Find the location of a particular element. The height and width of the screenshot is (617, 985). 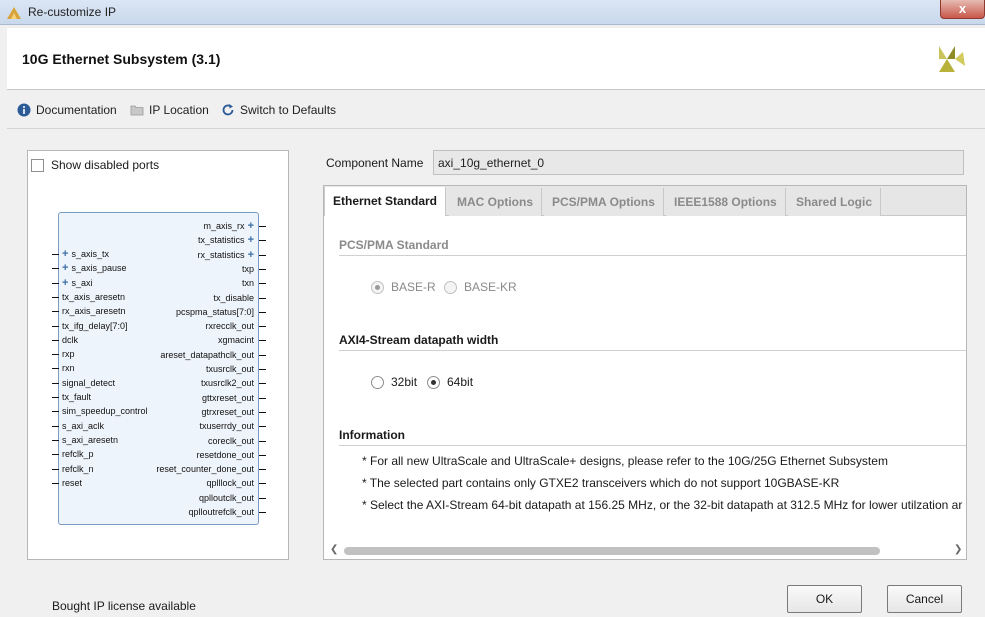

port-right: qplloutrefclk_out is located at coordinates (221, 512).